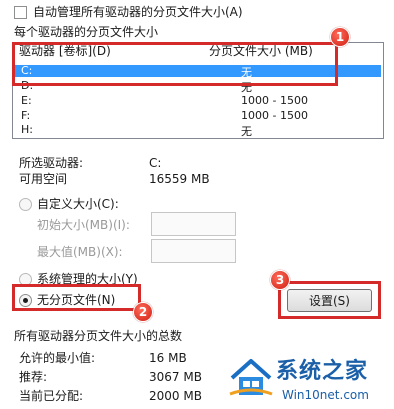  Describe the element at coordinates (175, 377) in the screenshot. I see `recommended-value: 3067 MB` at that location.